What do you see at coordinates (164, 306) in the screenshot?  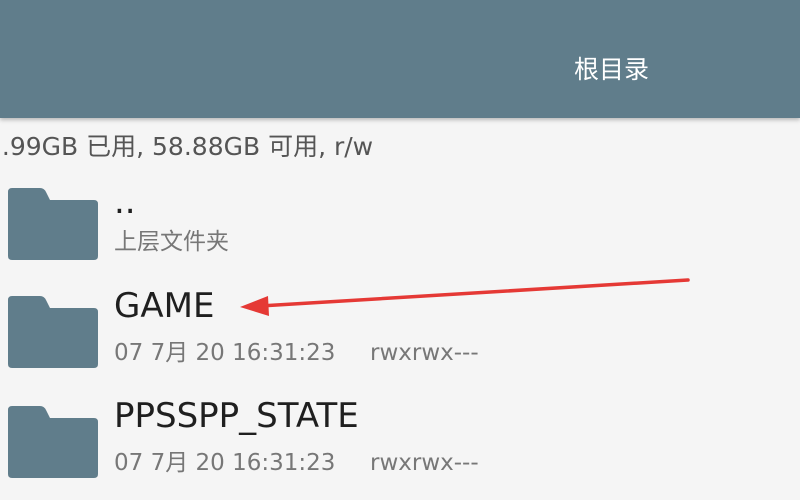 I see `item-name: GAME` at bounding box center [164, 306].